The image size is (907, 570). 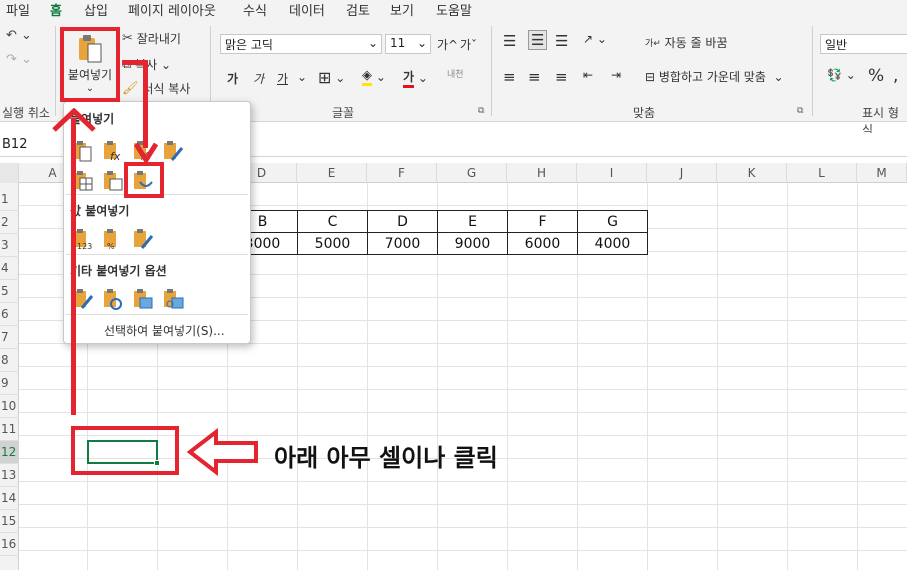 What do you see at coordinates (9, 314) in the screenshot?
I see `row-header: 6` at bounding box center [9, 314].